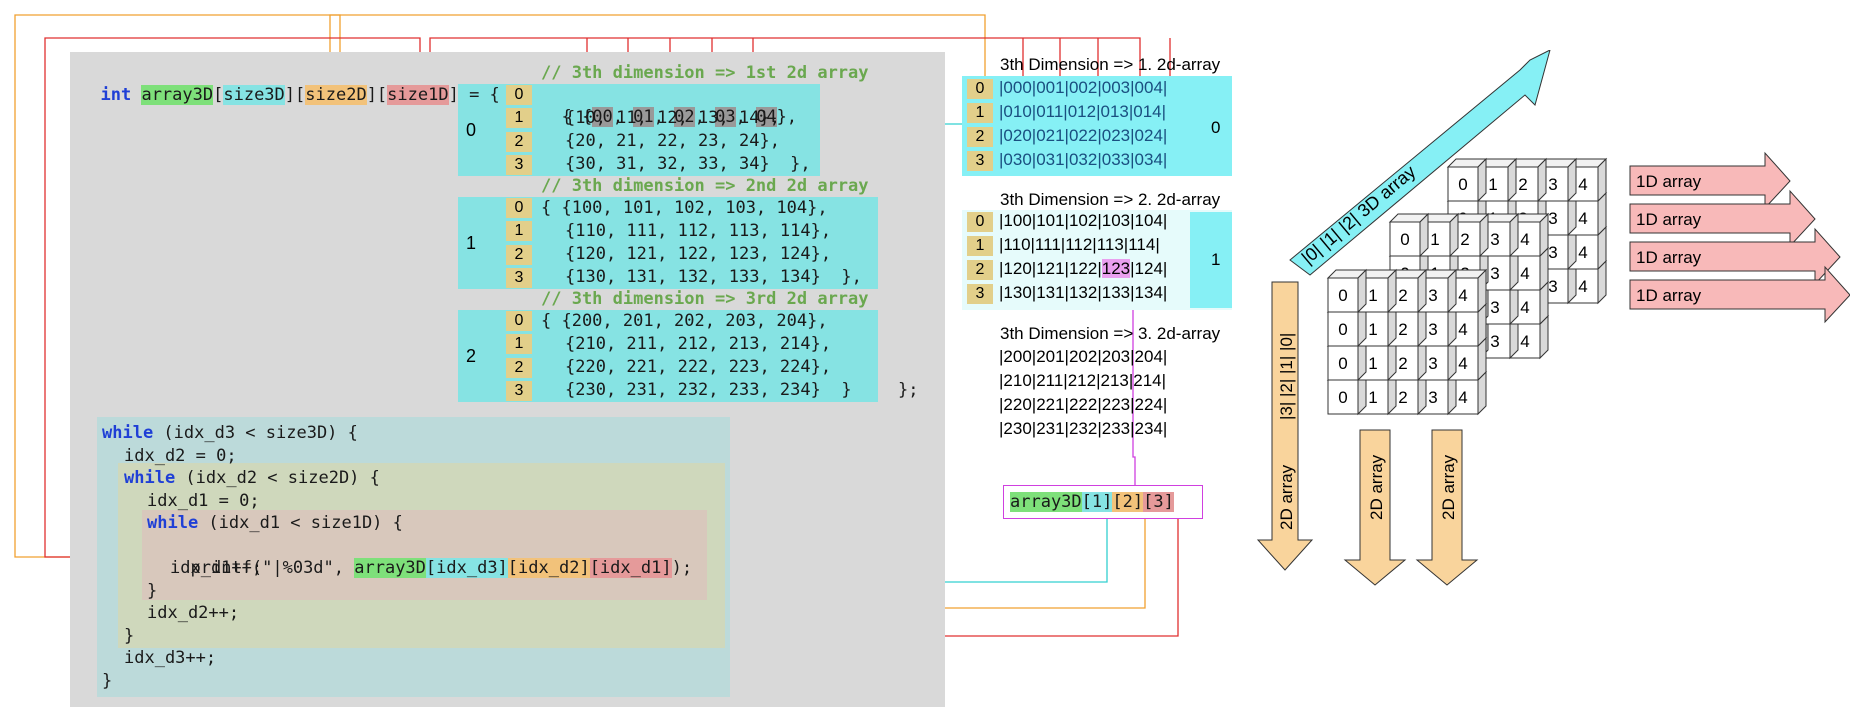 The width and height of the screenshot is (1852, 726). What do you see at coordinates (275, 523) in the screenshot?
I see `while-1-line: while (idx_d1 < size1D) {` at bounding box center [275, 523].